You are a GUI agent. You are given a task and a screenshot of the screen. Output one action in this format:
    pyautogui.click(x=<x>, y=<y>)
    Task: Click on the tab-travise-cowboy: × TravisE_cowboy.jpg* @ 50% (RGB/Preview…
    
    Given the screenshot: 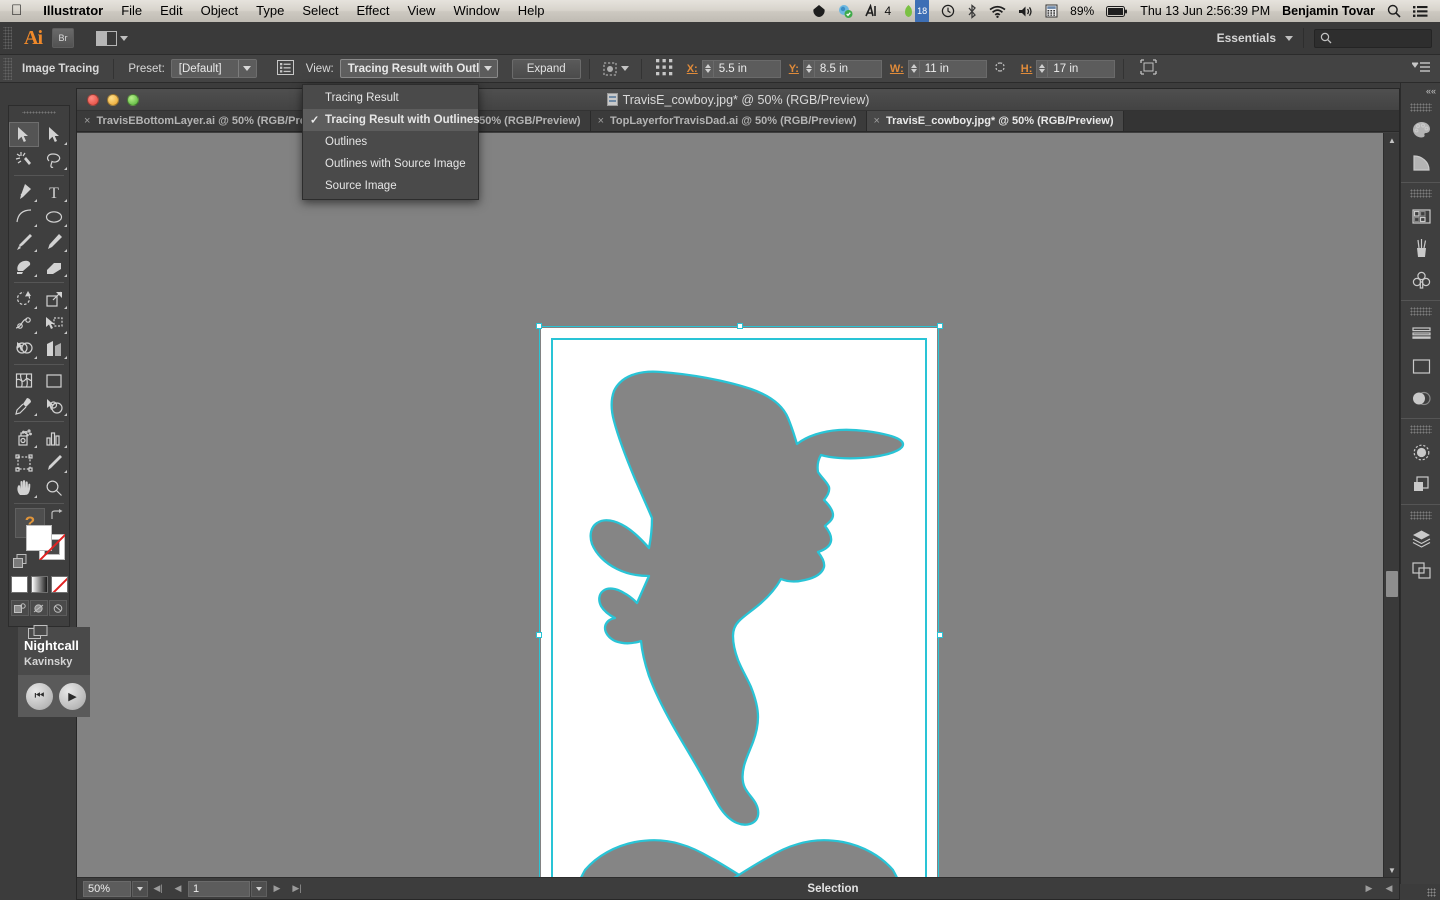 What is the action you would take?
    pyautogui.click(x=995, y=121)
    